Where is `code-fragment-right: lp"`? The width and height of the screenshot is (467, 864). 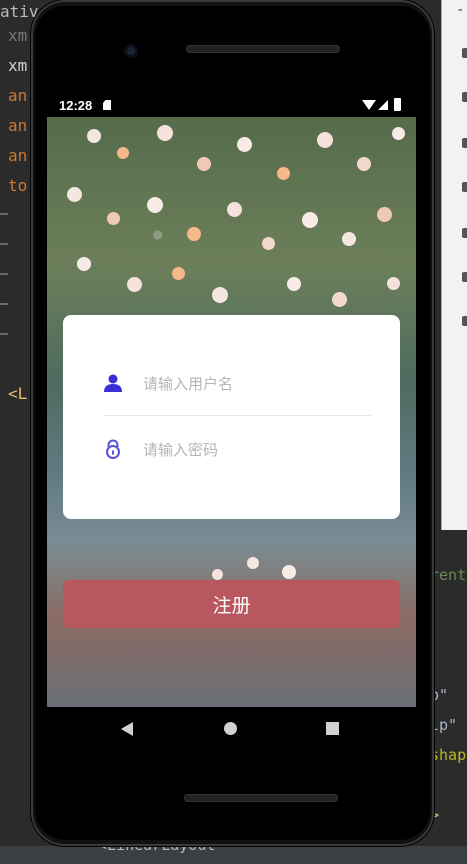 code-fragment-right: lp" is located at coordinates (444, 725).